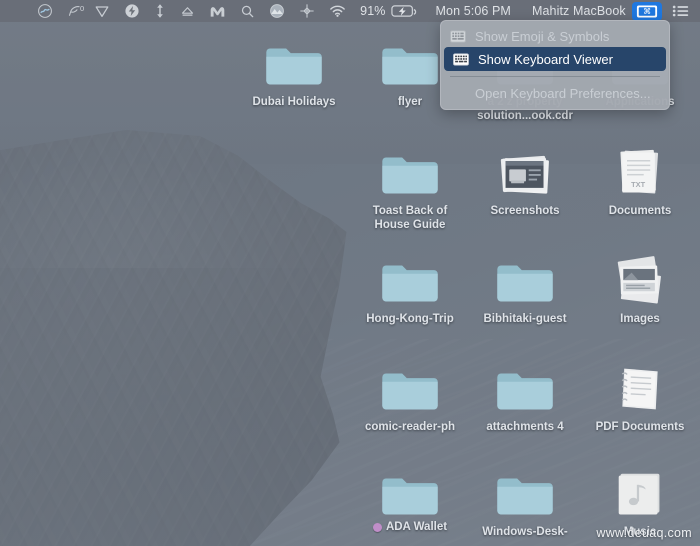 The height and width of the screenshot is (546, 700). I want to click on menu-item-label: Show Keyboard Viewer, so click(545, 59).